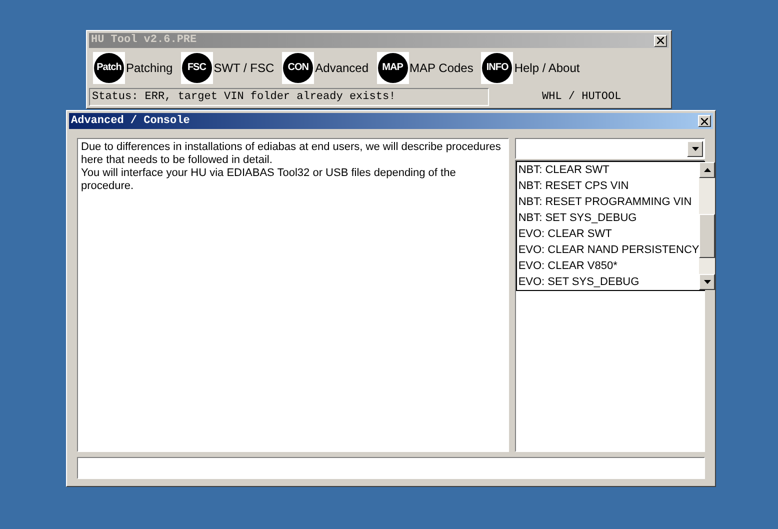  Describe the element at coordinates (291, 154) in the screenshot. I see `description-text: Due to differences in installations of ediabas at end users, we will describe procedures here that needs to be followed in detail.` at that location.